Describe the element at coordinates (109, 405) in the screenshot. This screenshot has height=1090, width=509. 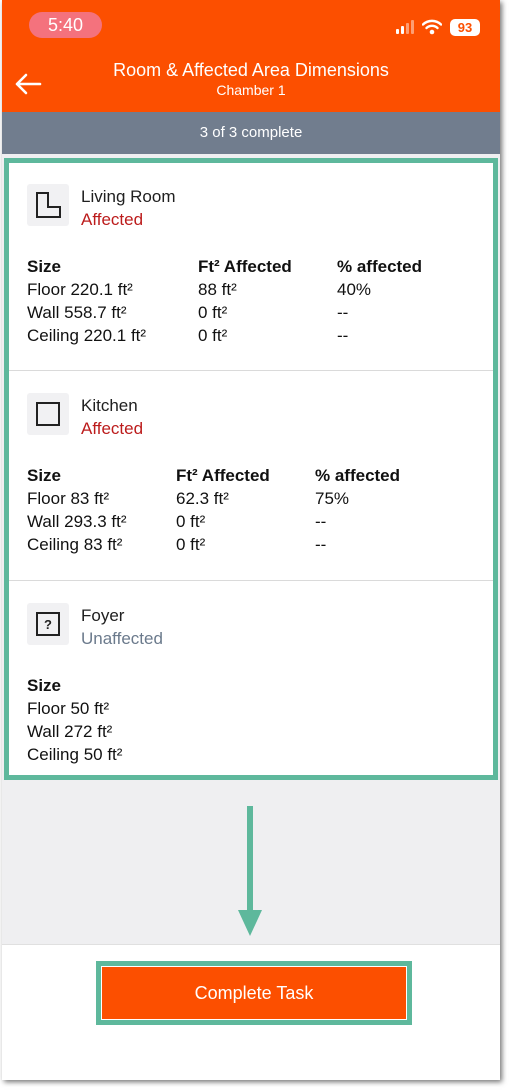
I see `room-name: Kitchen` at that location.